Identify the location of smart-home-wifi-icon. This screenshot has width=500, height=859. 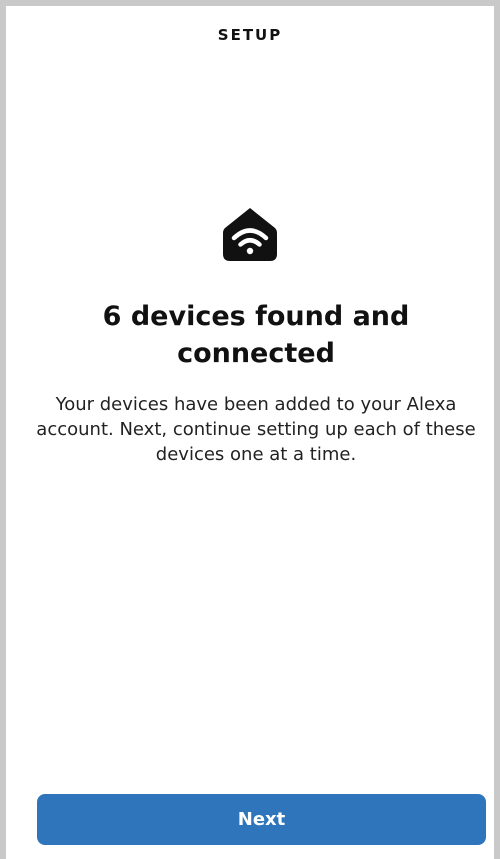
(250, 234).